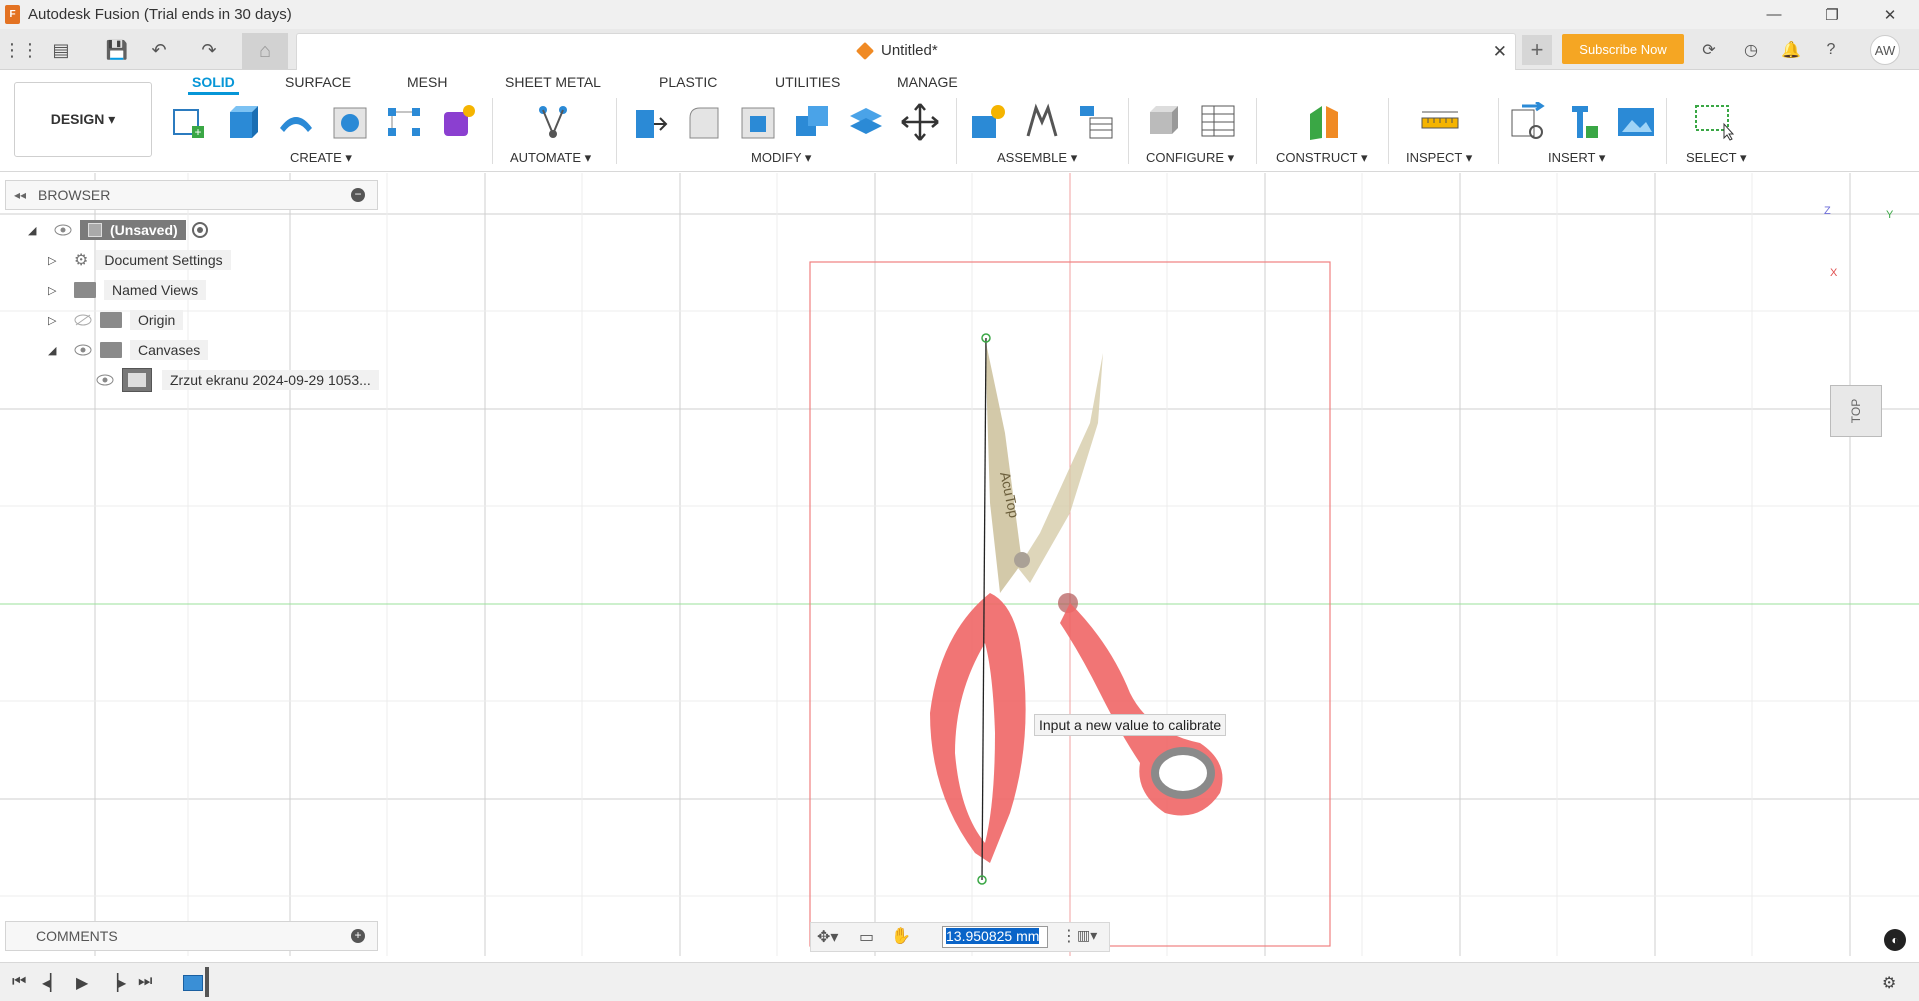 The image size is (1919, 1001). I want to click on new-component-icon, so click(988, 122).